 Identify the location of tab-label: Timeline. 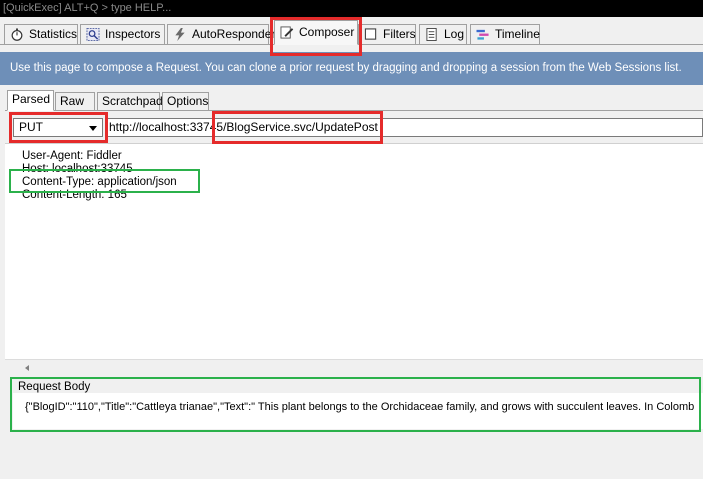
(517, 34).